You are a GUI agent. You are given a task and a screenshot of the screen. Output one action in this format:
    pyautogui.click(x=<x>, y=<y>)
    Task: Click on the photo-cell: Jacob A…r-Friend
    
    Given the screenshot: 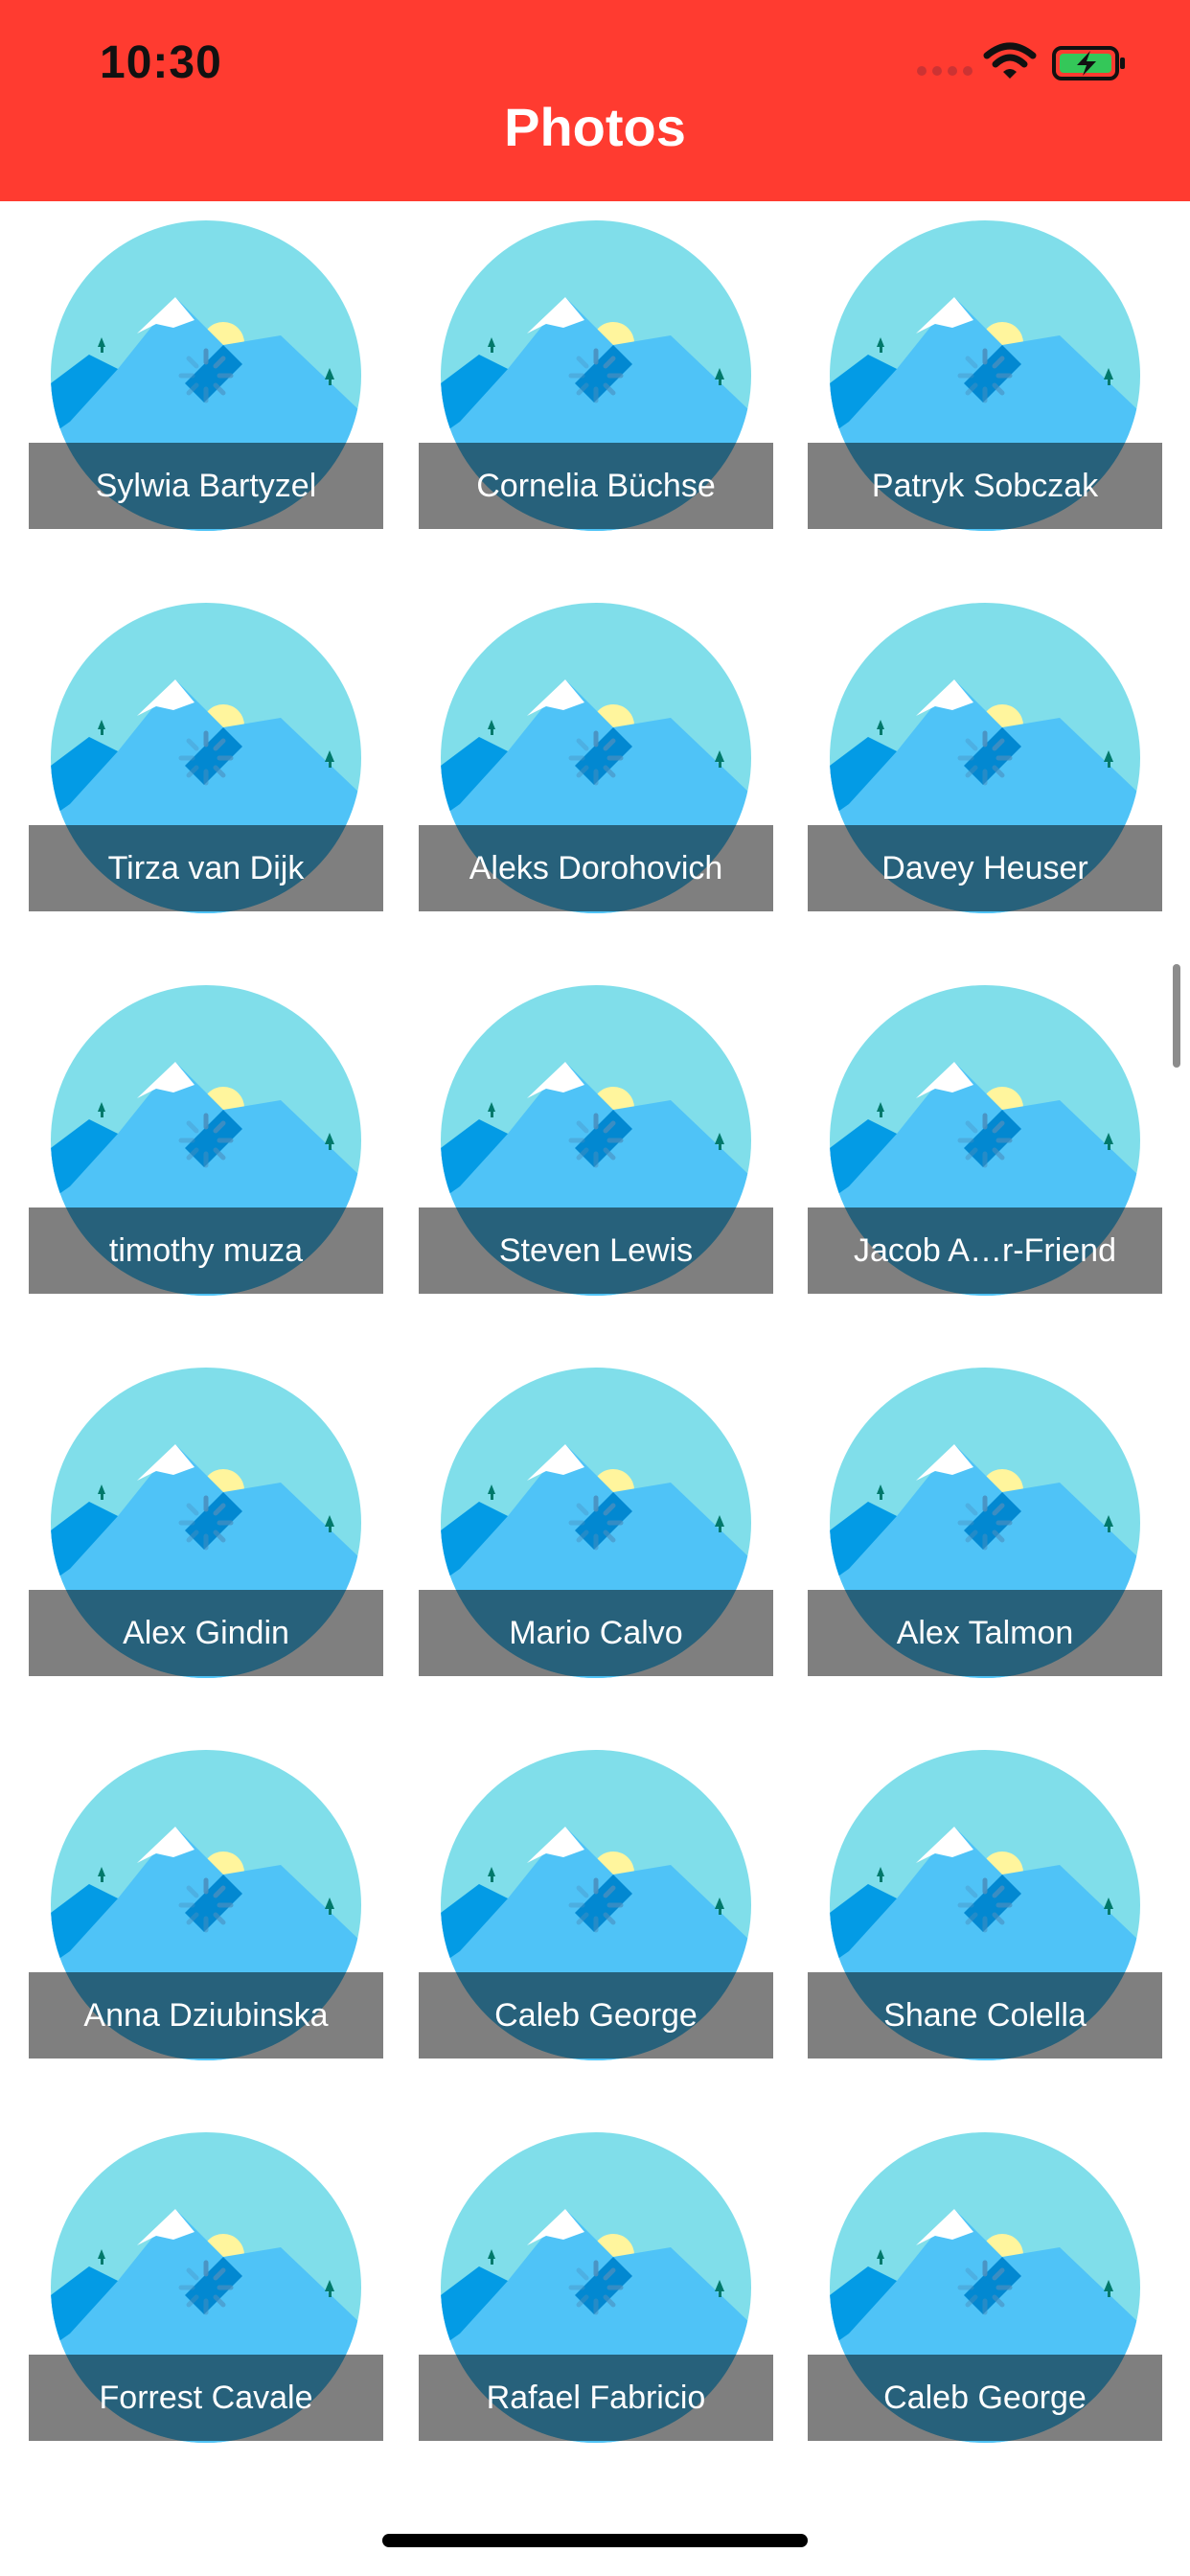 What is the action you would take?
    pyautogui.click(x=985, y=1162)
    